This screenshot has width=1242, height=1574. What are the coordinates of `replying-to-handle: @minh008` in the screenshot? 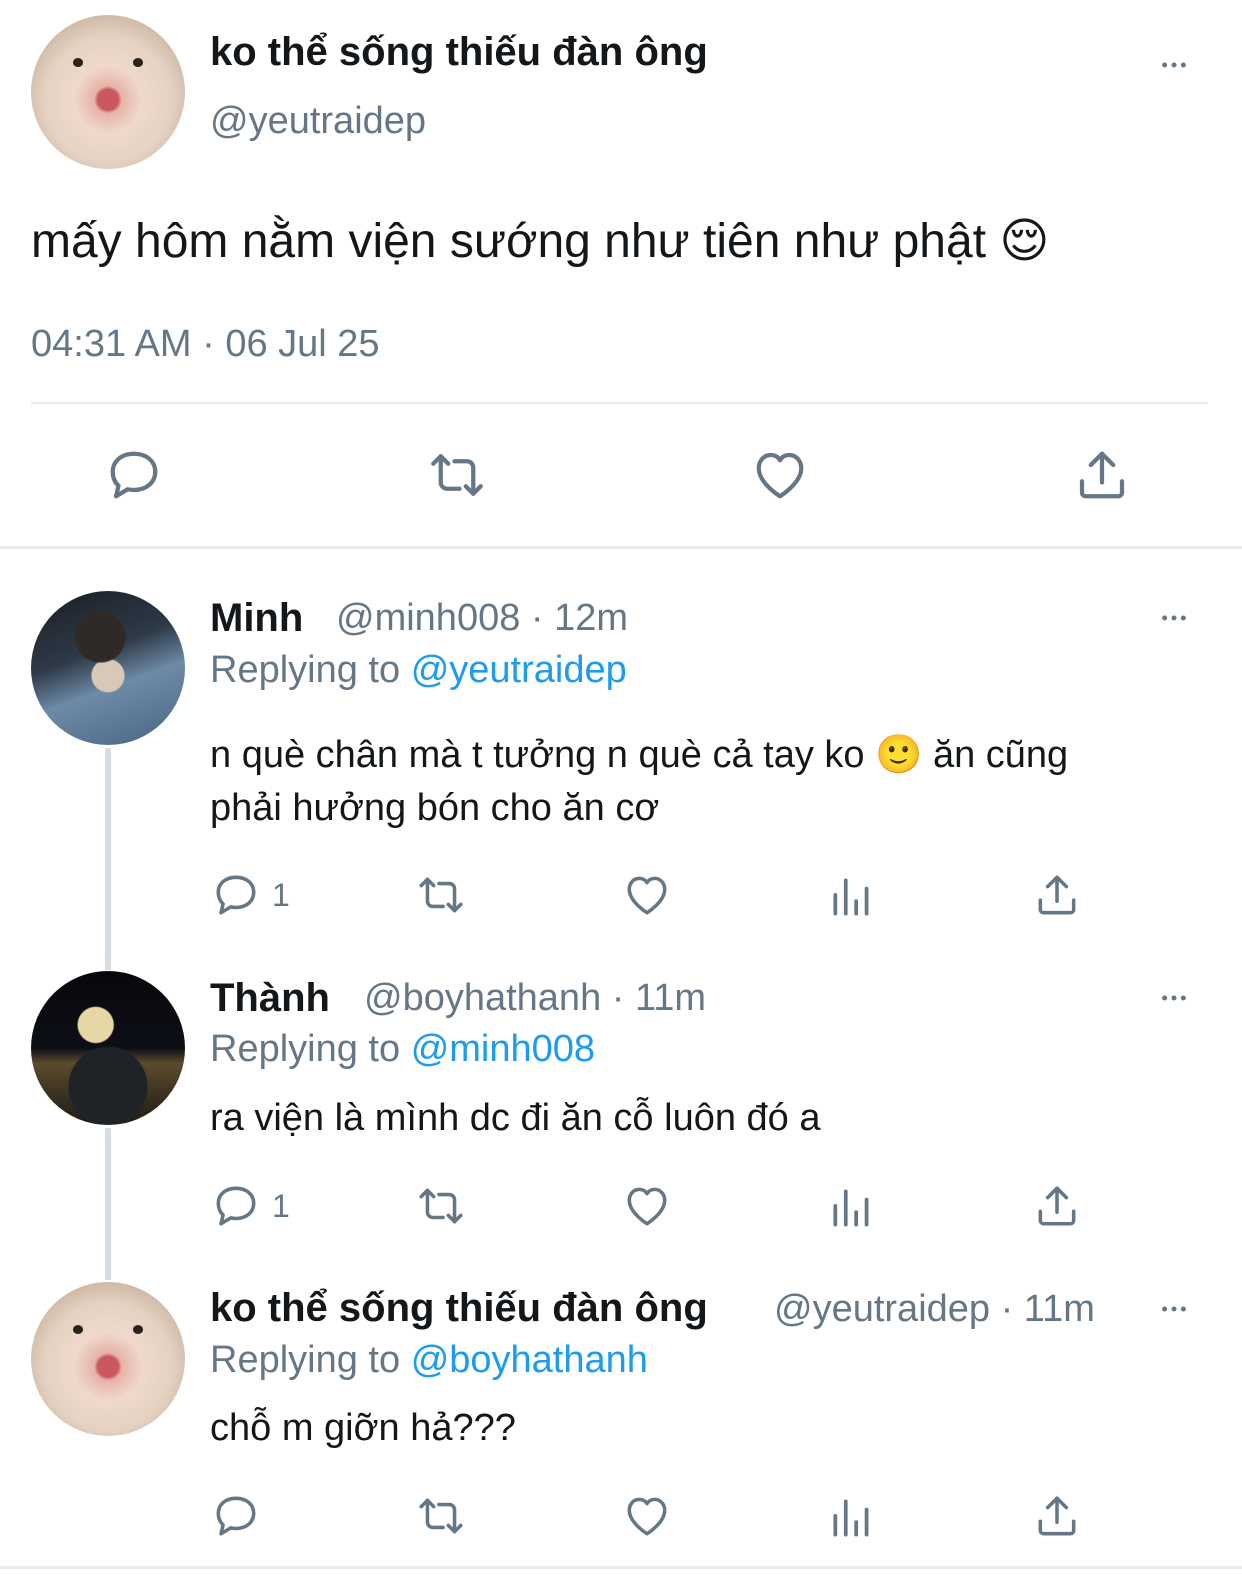 It's located at (503, 1049).